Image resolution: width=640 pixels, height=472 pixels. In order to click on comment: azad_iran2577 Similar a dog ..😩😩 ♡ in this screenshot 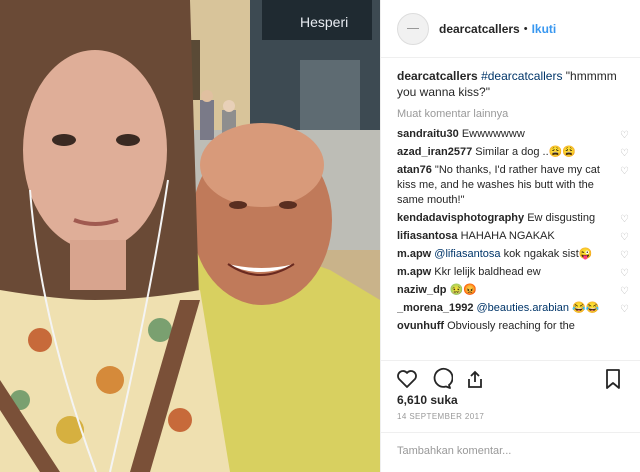, I will do `click(513, 152)`.